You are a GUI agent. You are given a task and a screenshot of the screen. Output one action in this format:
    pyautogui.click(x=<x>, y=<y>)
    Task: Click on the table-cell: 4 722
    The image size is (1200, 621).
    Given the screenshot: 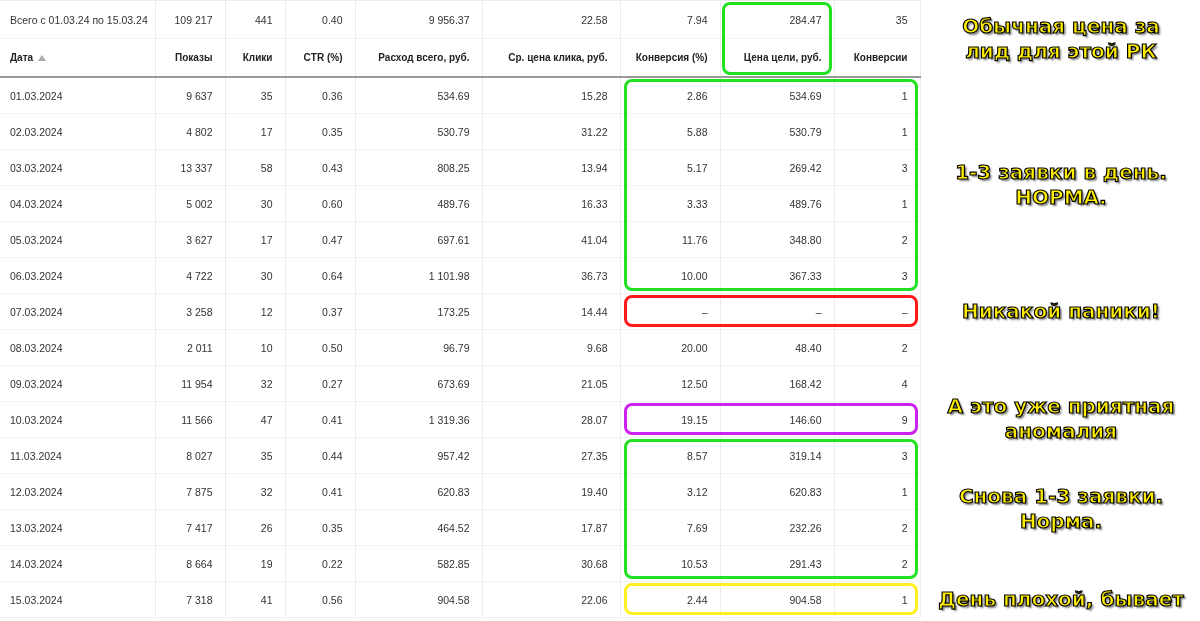 What is the action you would take?
    pyautogui.click(x=190, y=275)
    